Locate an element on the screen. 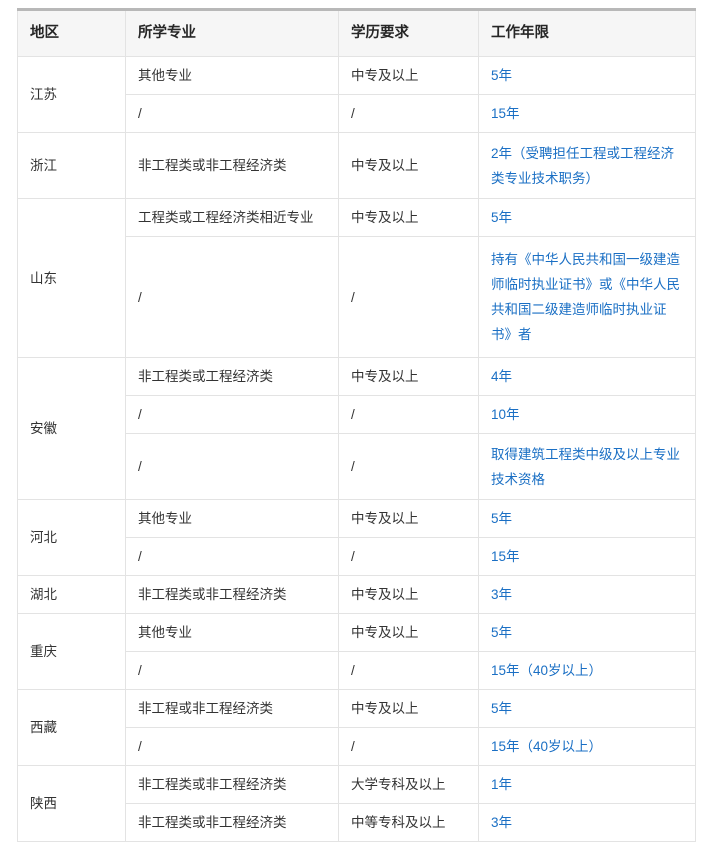 Image resolution: width=703 pixels, height=847 pixels. table-header: 地区 所学专业 学历要求 工作年限 is located at coordinates (356, 33).